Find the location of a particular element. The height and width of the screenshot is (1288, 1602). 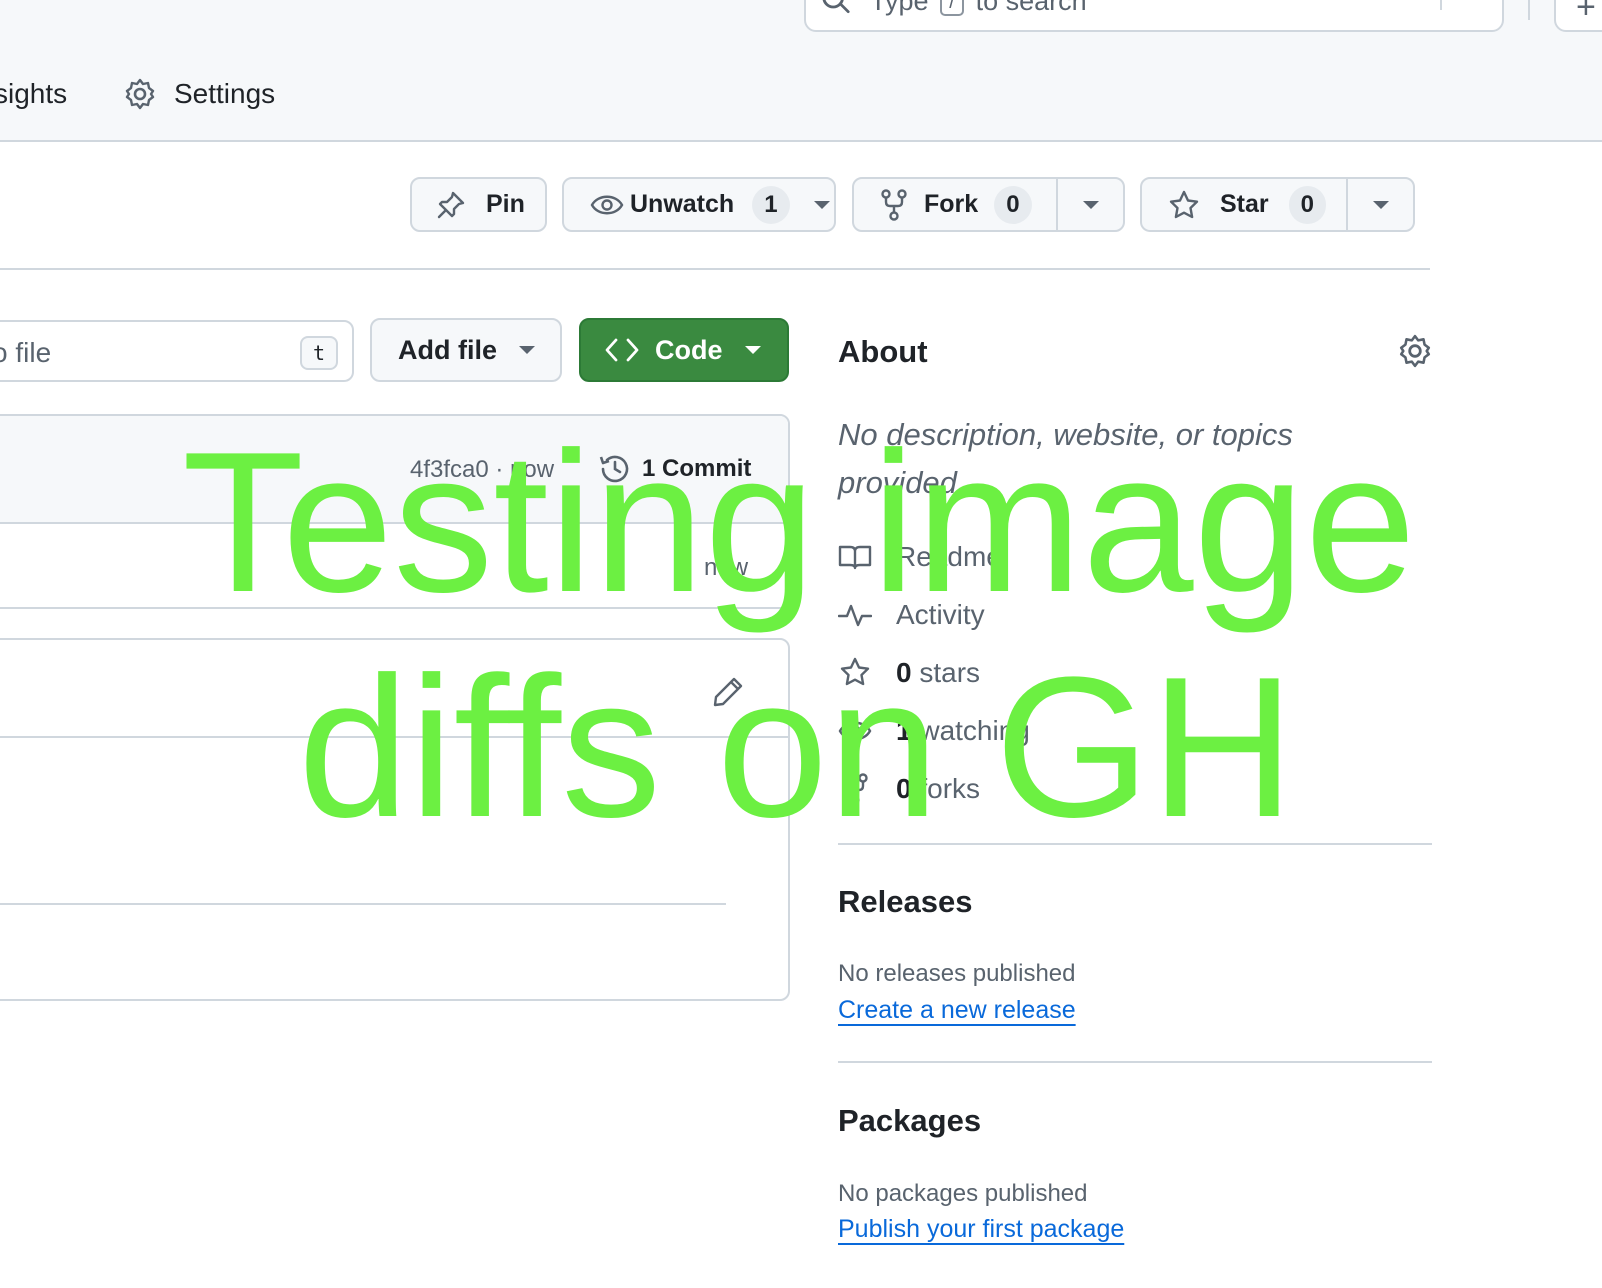

star-button-group: Star 0 is located at coordinates (1277, 204).